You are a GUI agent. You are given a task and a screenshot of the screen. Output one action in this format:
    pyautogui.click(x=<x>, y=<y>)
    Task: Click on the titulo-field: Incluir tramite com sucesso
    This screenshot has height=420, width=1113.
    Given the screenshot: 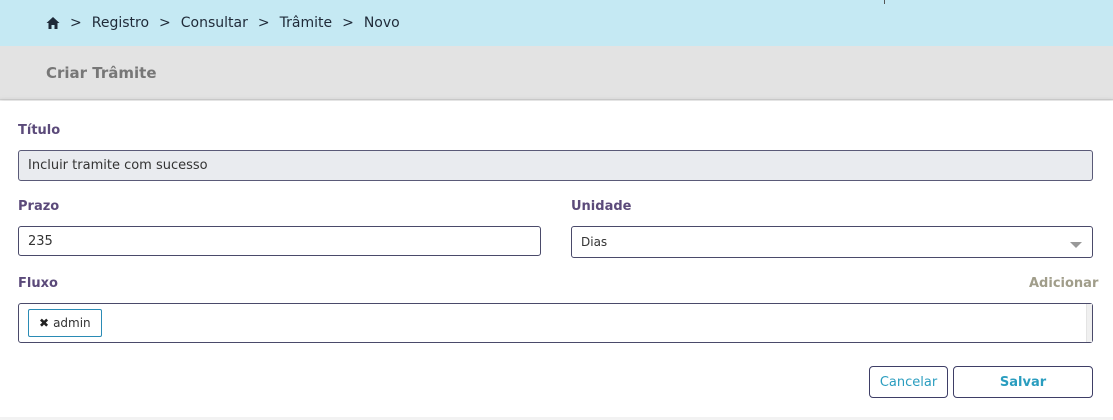 What is the action you would take?
    pyautogui.click(x=555, y=165)
    